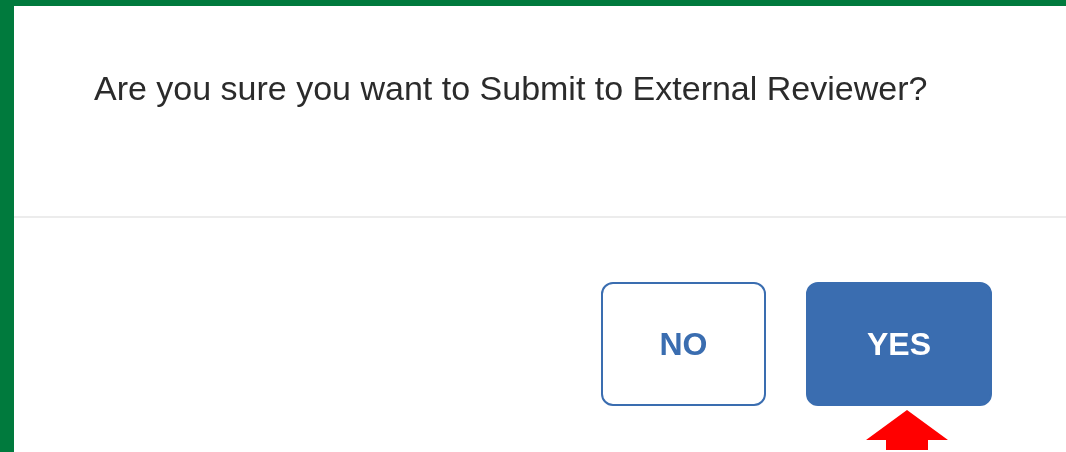 The image size is (1066, 452). I want to click on confirmation-message: Are you sure you want to Submit to External Reviewer?, so click(511, 88).